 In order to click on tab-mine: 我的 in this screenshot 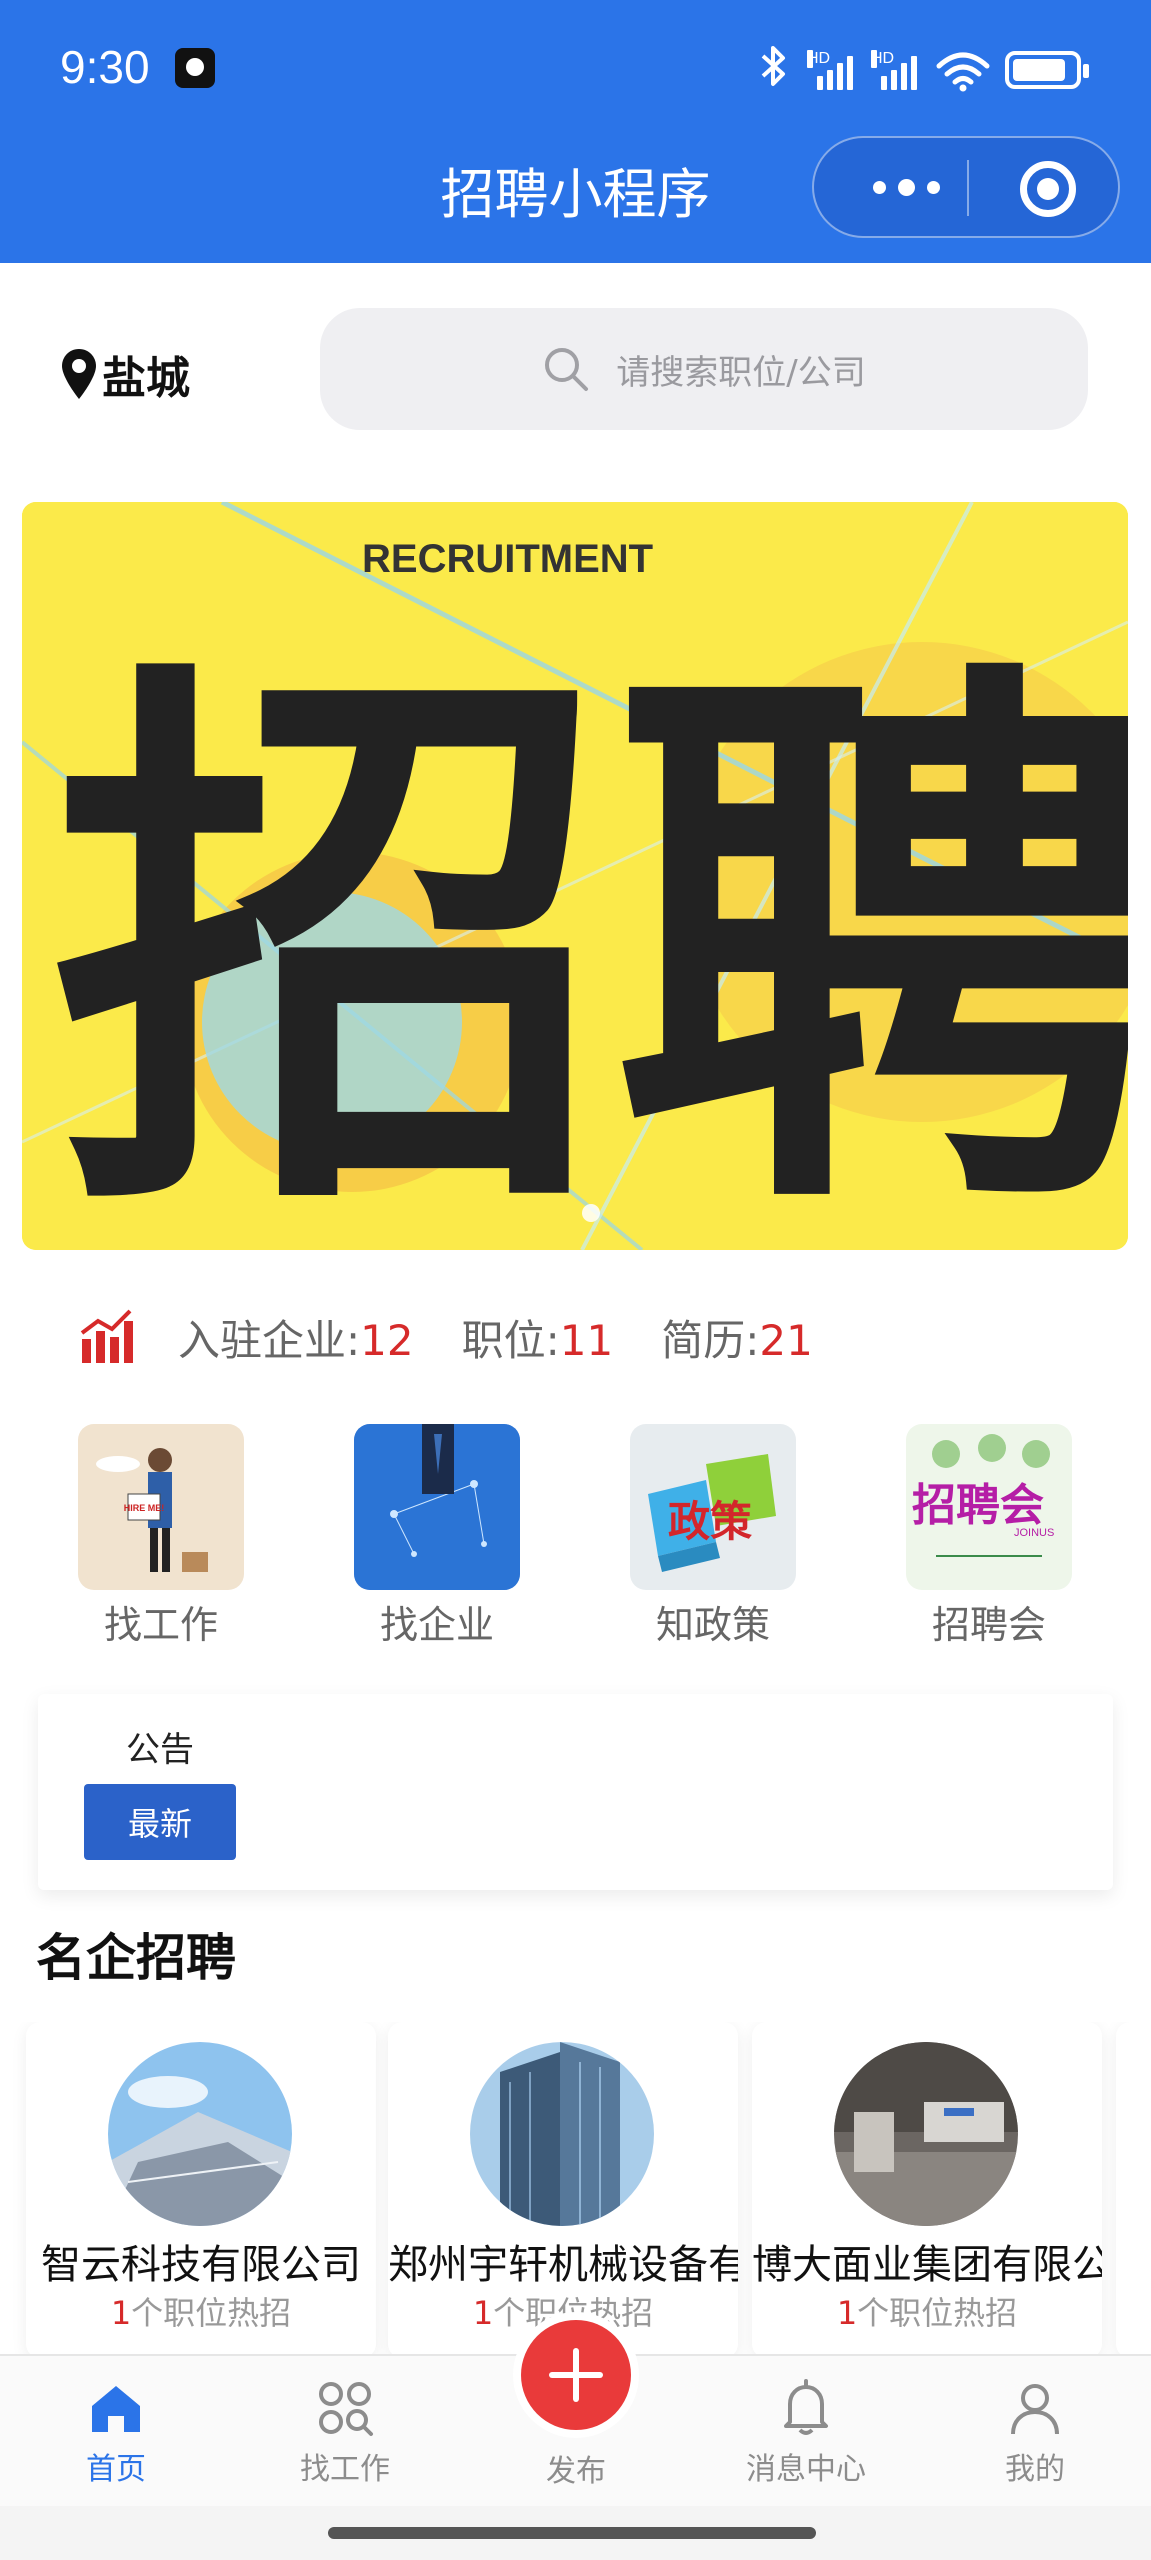, I will do `click(1035, 2433)`.